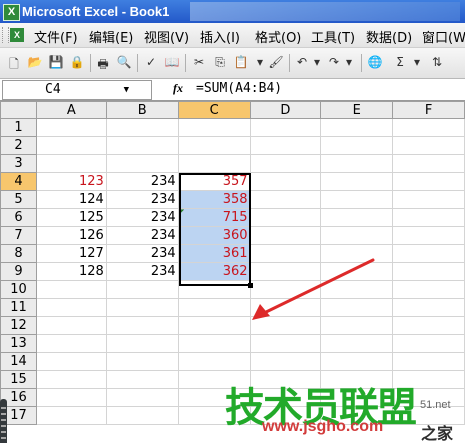 This screenshot has height=444, width=465. I want to click on row-header: 6, so click(18, 217).